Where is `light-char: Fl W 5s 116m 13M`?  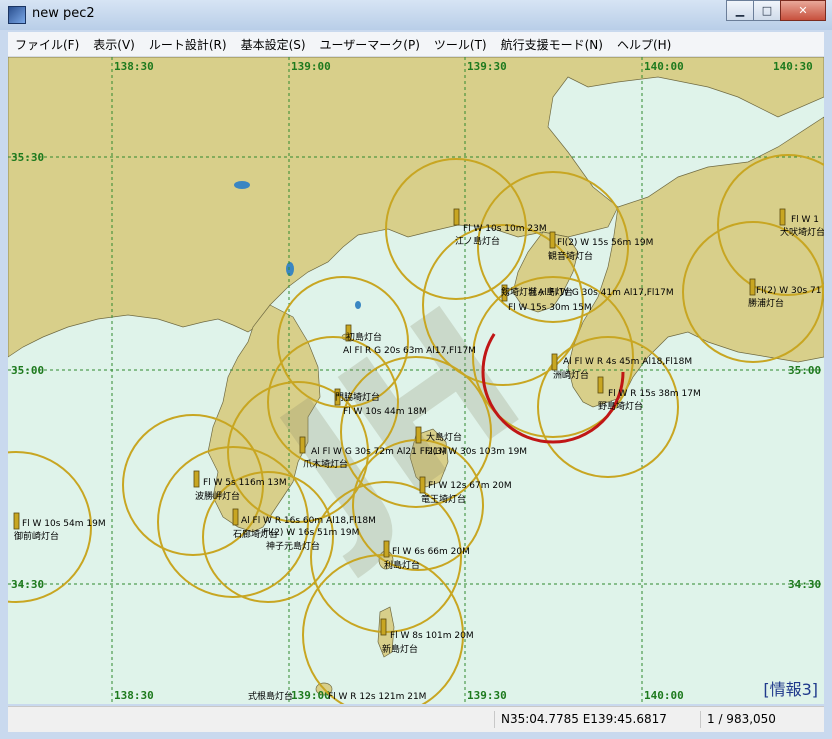 light-char: Fl W 5s 116m 13M is located at coordinates (245, 483).